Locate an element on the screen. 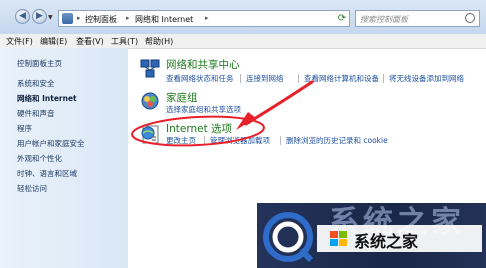 The image size is (486, 268). annotation-arrow-shaft is located at coordinates (279, 103).